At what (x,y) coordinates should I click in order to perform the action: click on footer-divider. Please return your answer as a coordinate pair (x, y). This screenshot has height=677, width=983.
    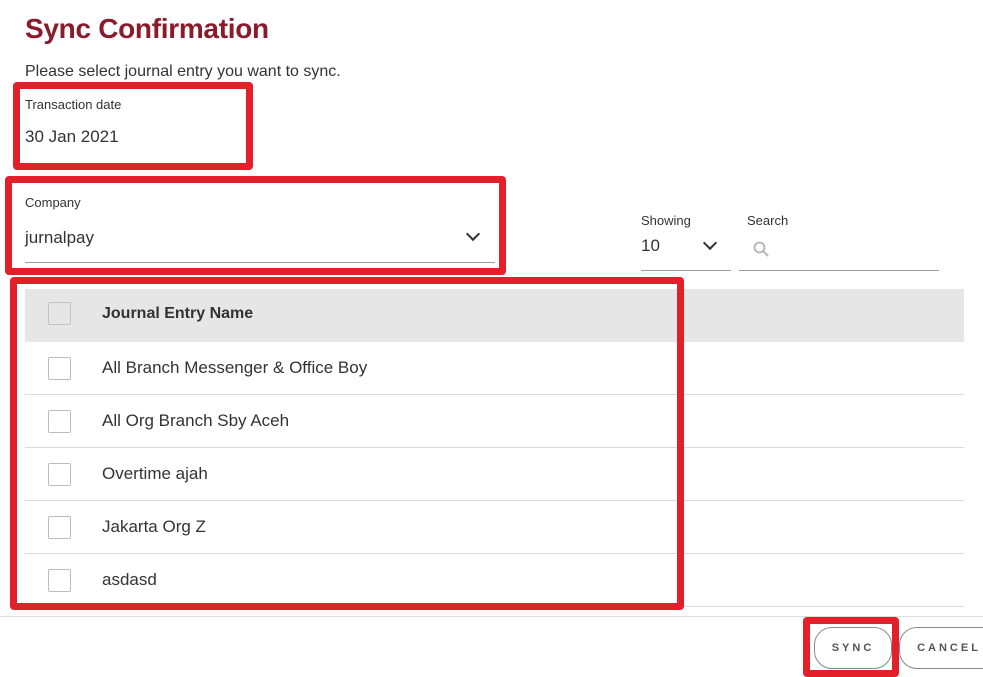
    Looking at the image, I should click on (491, 616).